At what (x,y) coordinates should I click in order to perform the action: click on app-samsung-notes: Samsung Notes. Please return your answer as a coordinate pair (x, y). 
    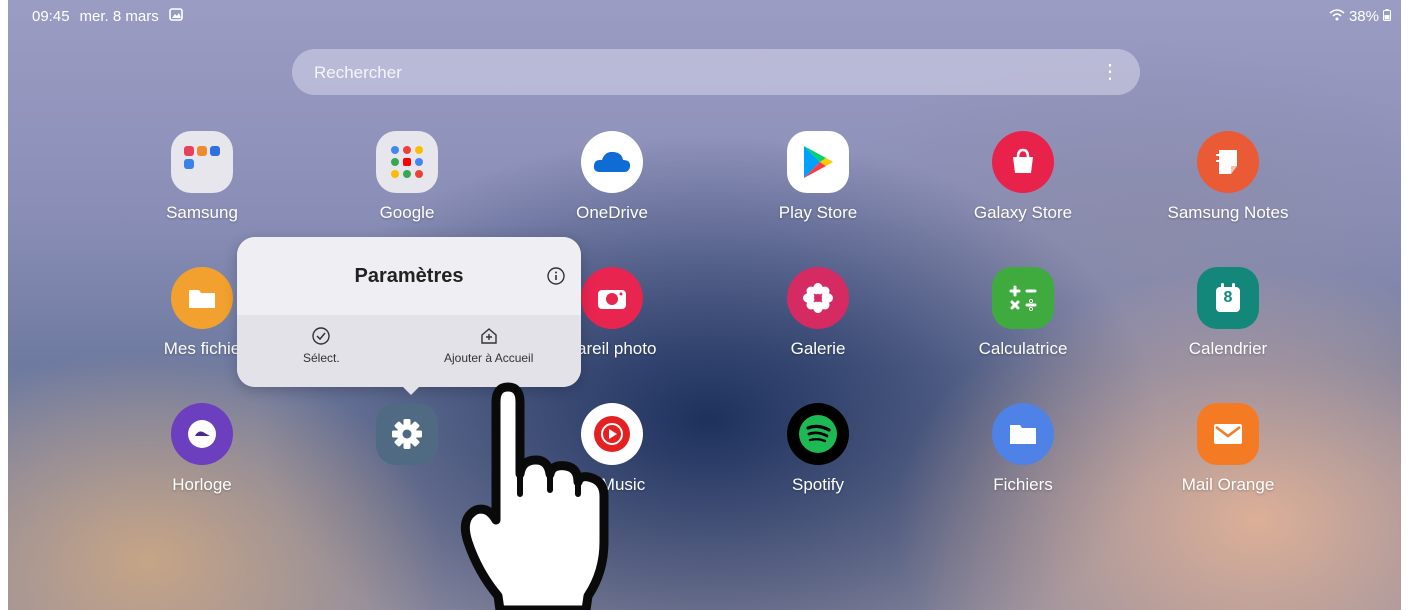
    Looking at the image, I should click on (1228, 177).